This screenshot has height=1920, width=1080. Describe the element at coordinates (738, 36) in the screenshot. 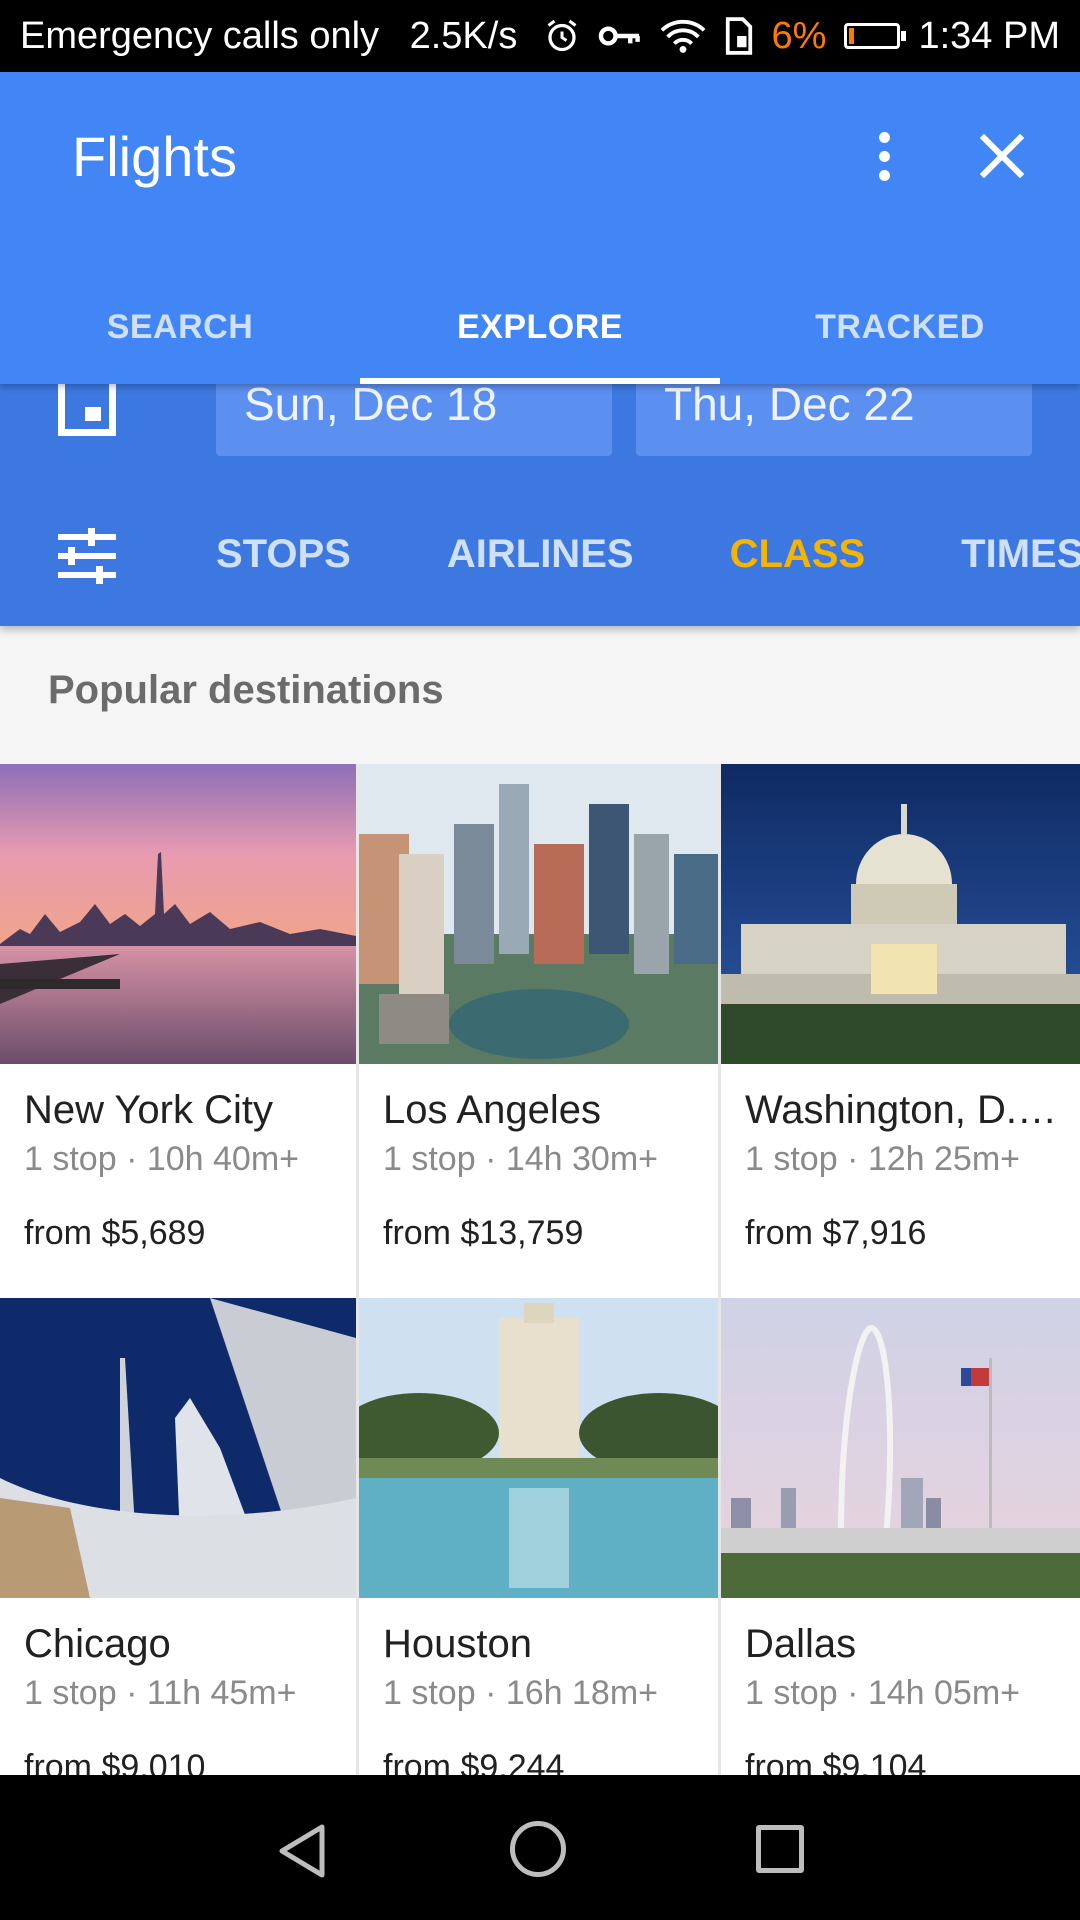

I see `sim-icon` at that location.